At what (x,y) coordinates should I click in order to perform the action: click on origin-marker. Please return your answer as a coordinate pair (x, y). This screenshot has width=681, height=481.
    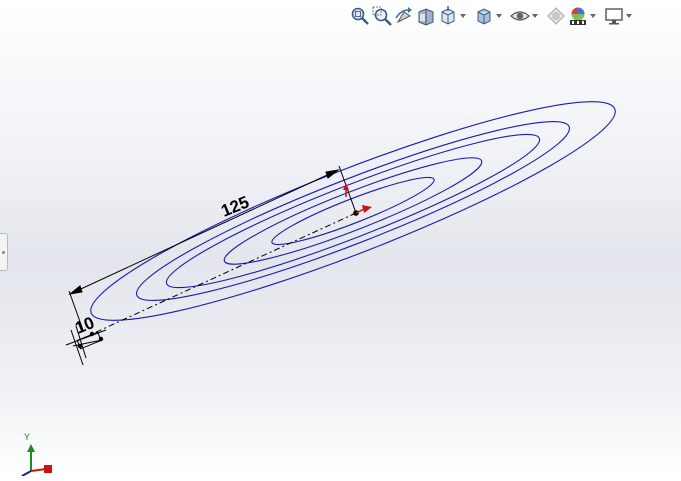
    Looking at the image, I should click on (357, 198).